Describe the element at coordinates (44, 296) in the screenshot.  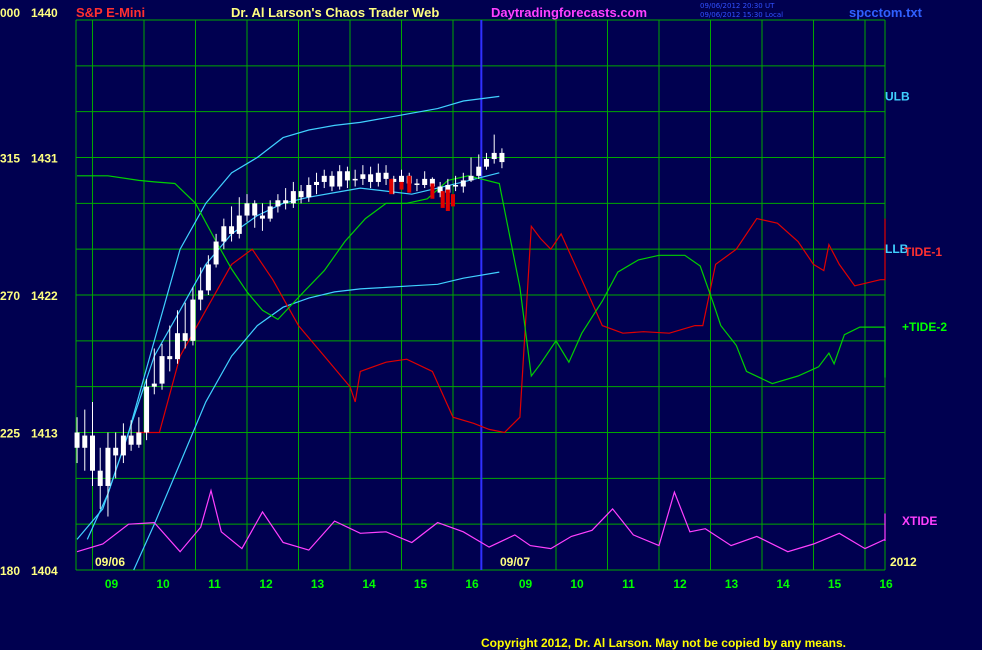
I see `y-axis-label-price: 1422` at that location.